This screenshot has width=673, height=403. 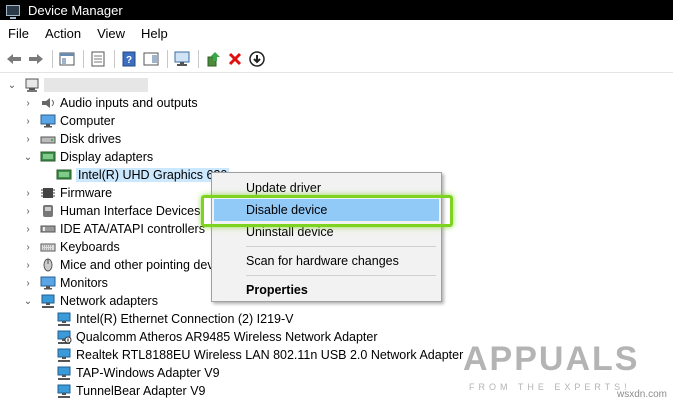 I want to click on highlight-callout, so click(x=327, y=211).